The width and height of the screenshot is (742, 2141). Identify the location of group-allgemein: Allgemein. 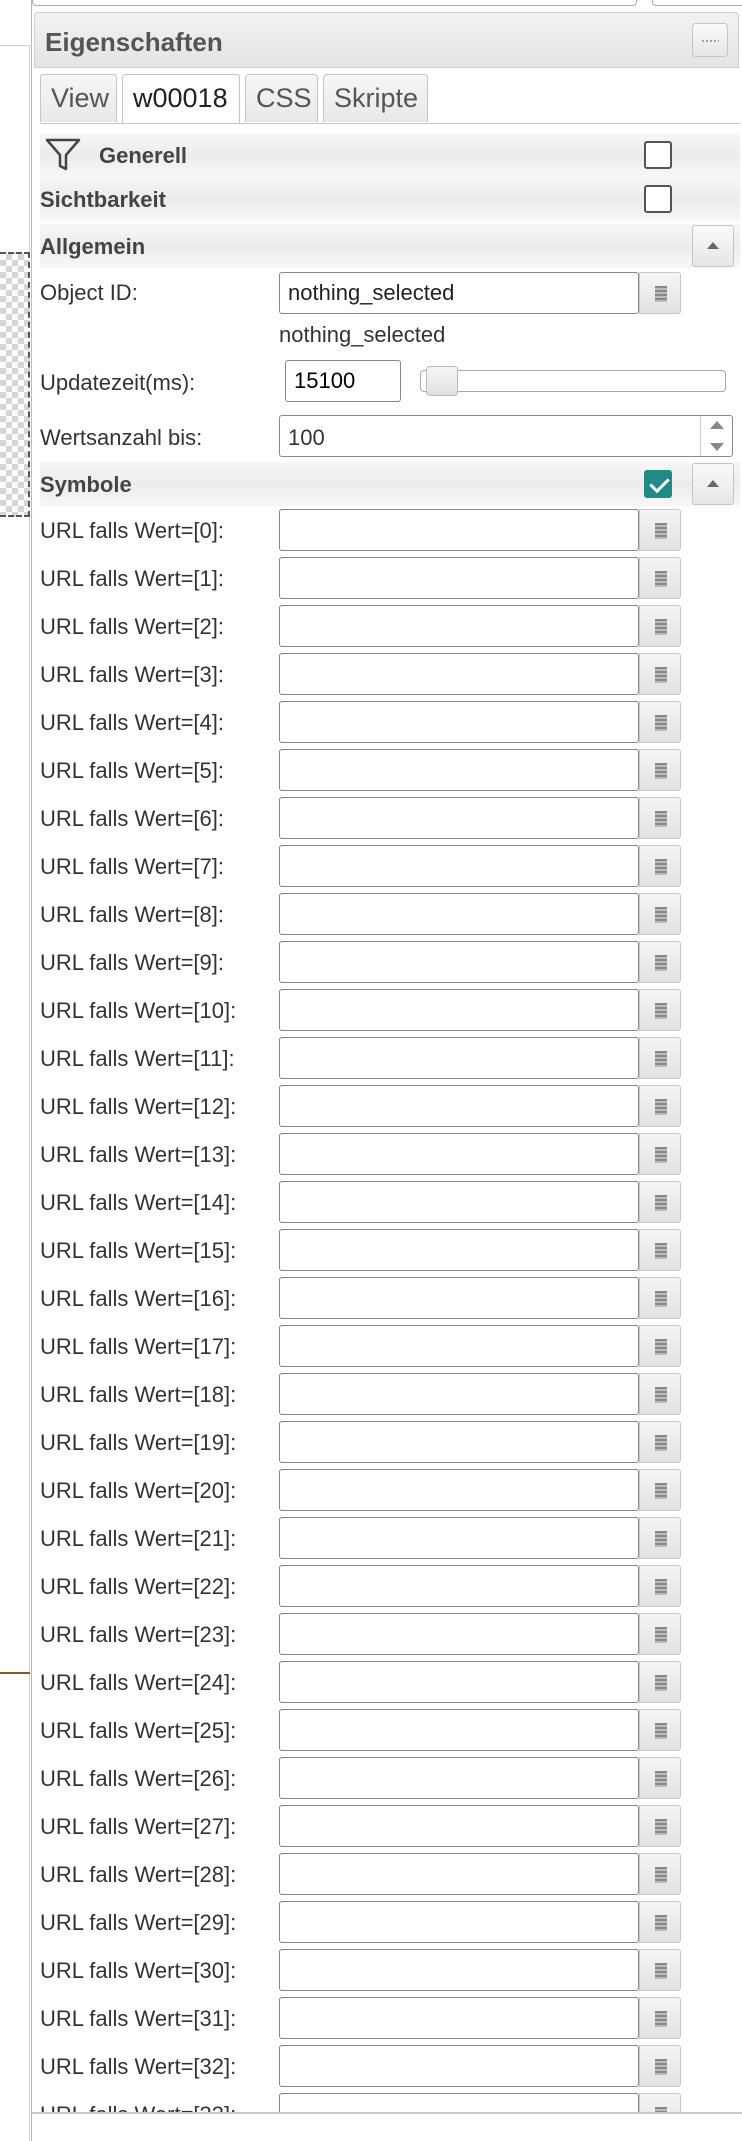
(390, 246).